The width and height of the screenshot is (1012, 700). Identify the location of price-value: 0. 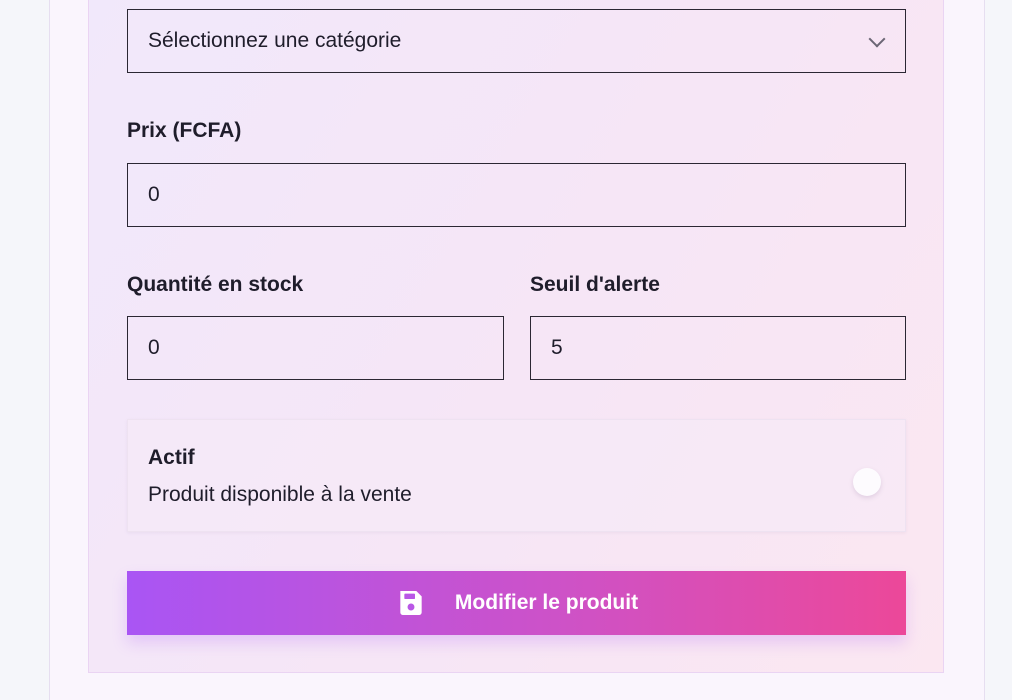
(154, 194).